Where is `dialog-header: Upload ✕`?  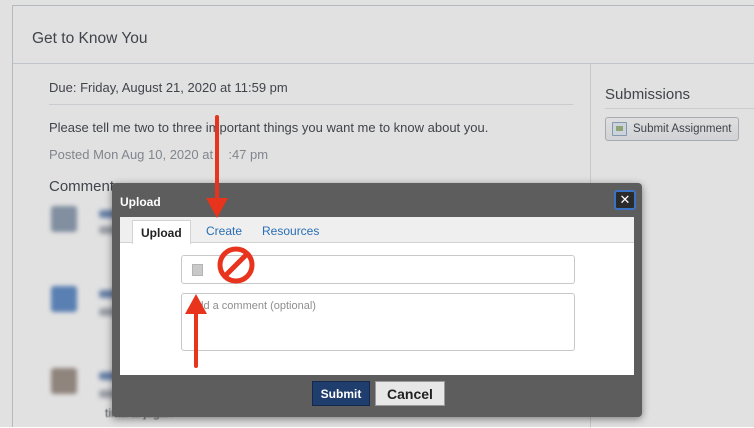
dialog-header: Upload ✕ is located at coordinates (377, 200).